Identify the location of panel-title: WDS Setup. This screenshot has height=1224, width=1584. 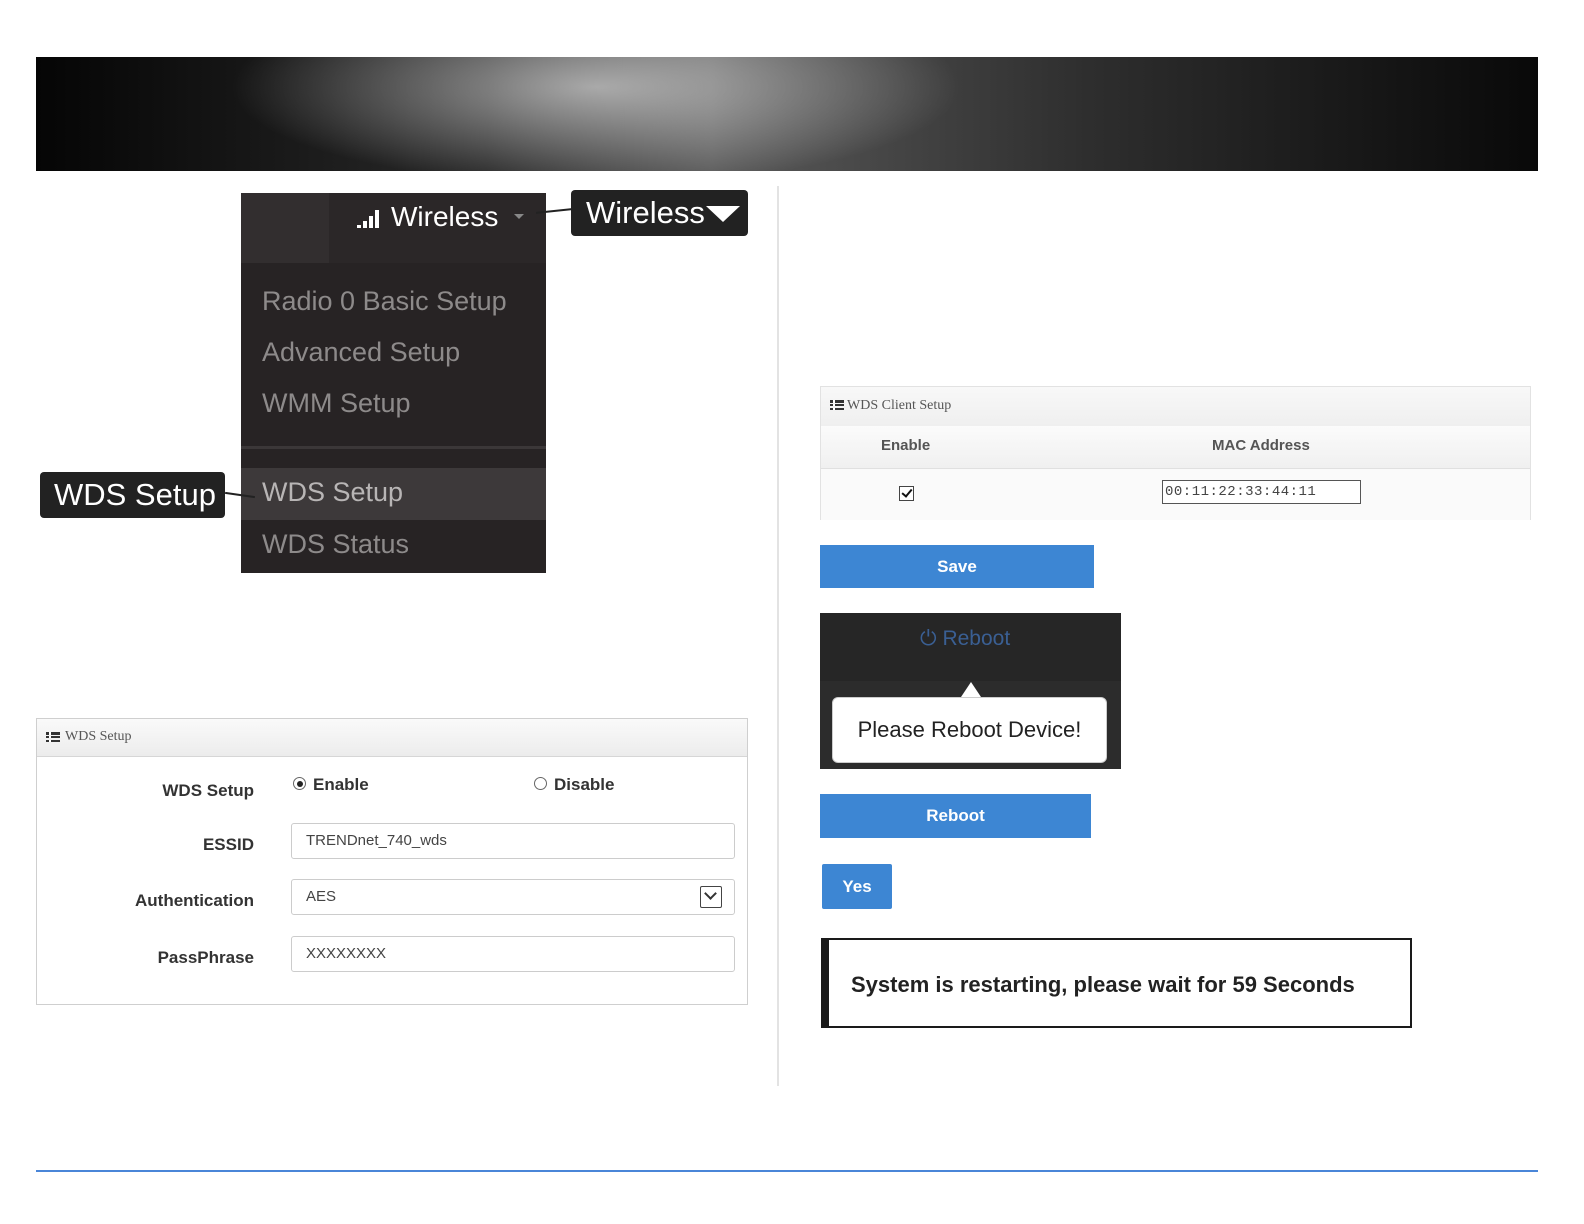
(98, 736).